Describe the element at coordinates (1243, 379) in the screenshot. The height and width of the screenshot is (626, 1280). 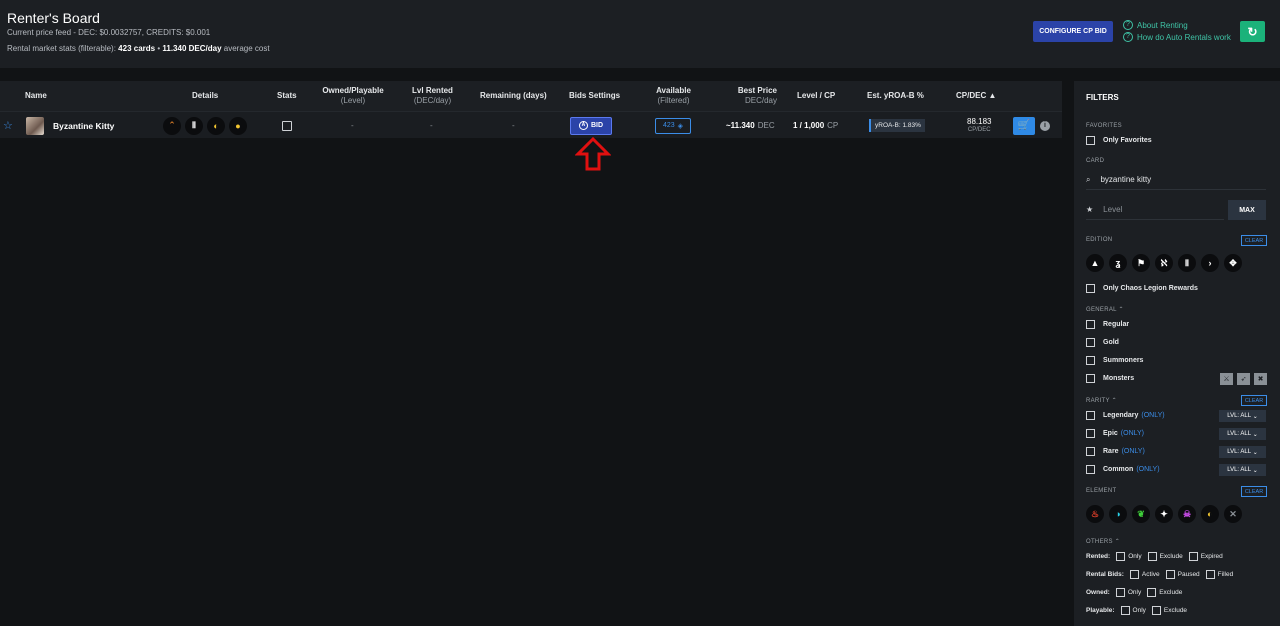
I see `ranged-filter-icon: ➶` at that location.